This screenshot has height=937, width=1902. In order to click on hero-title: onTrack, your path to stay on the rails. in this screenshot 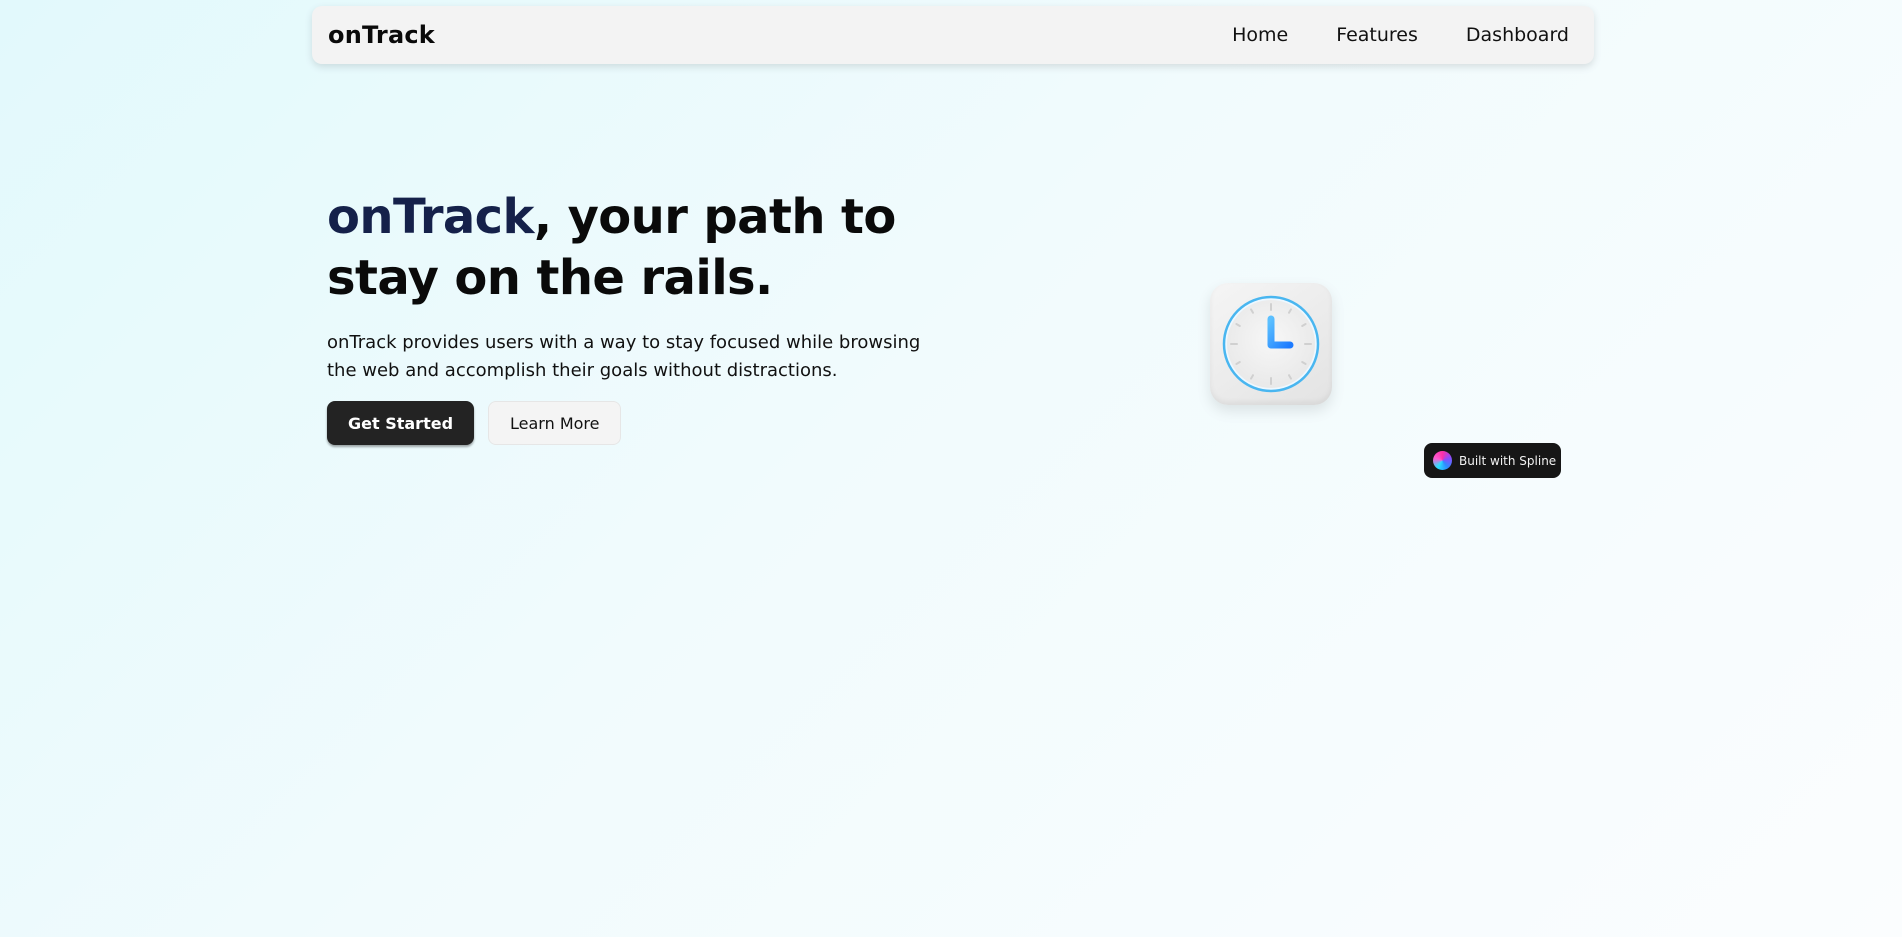, I will do `click(637, 248)`.